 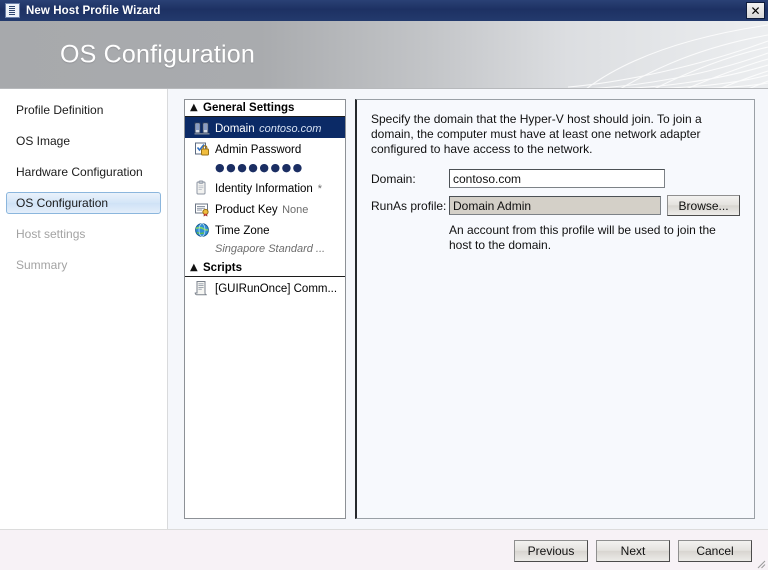 I want to click on close-icon: ✕, so click(x=755, y=10).